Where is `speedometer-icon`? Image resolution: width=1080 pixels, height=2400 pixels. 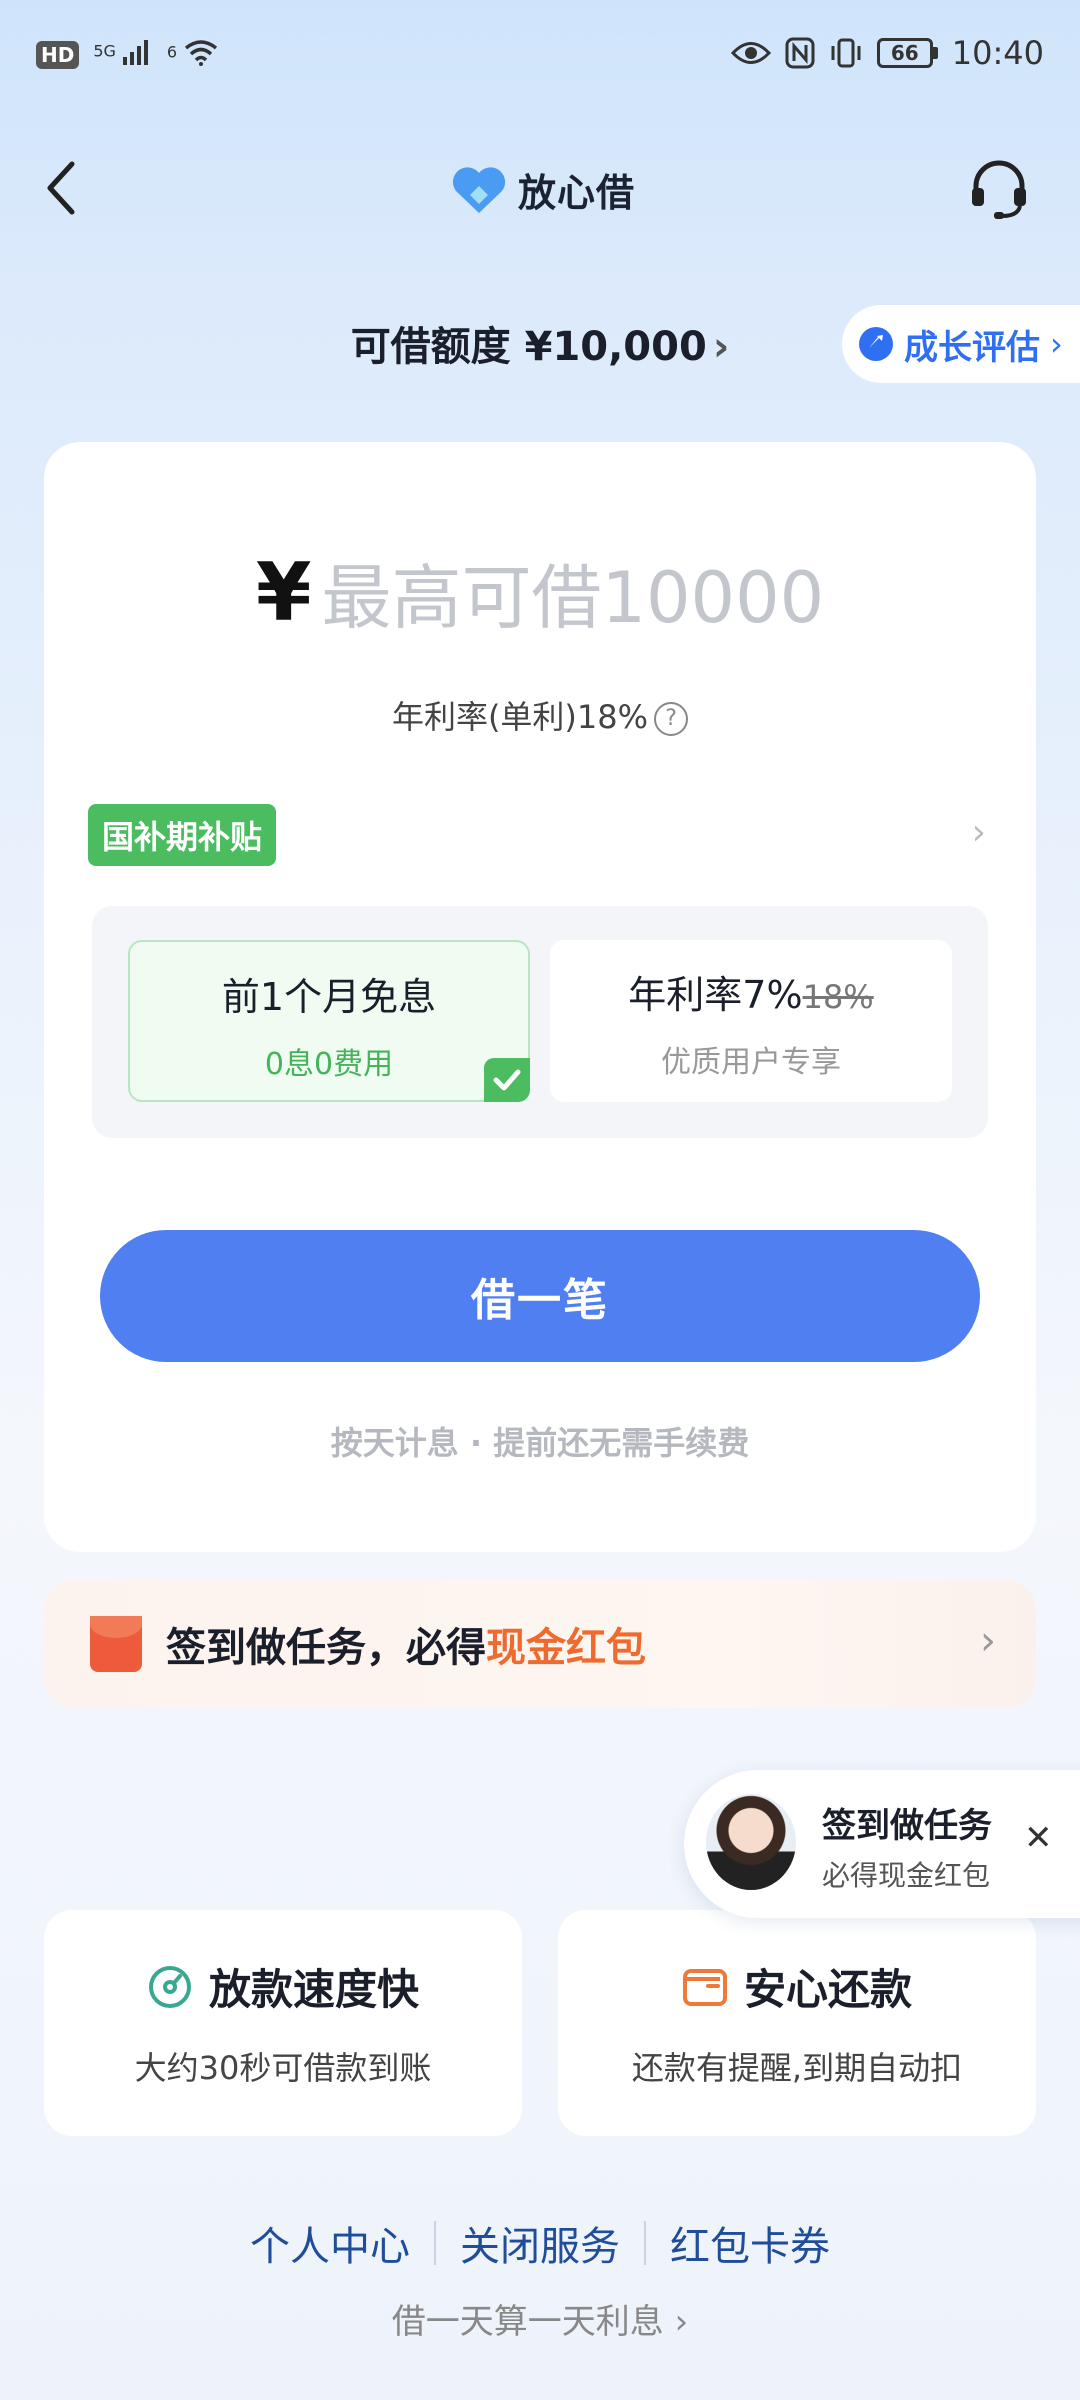
speedometer-icon is located at coordinates (169, 1986).